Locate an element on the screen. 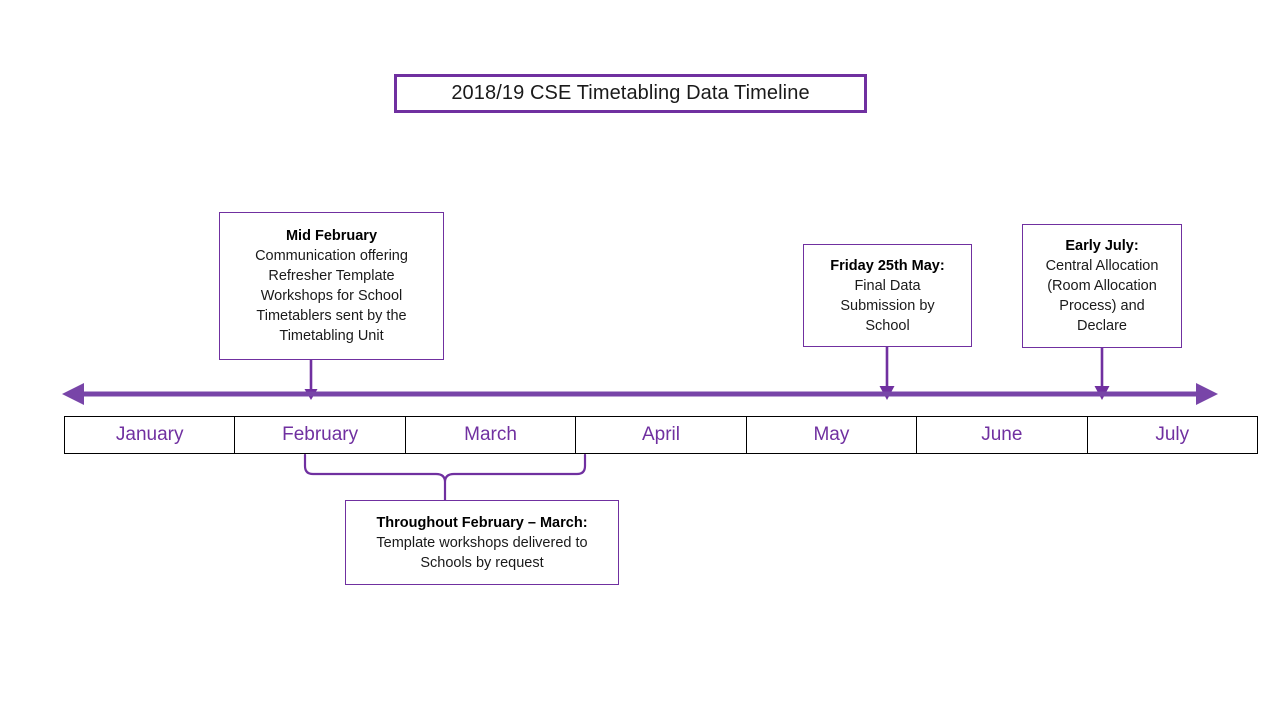  month-cell-june: June is located at coordinates (1002, 435).